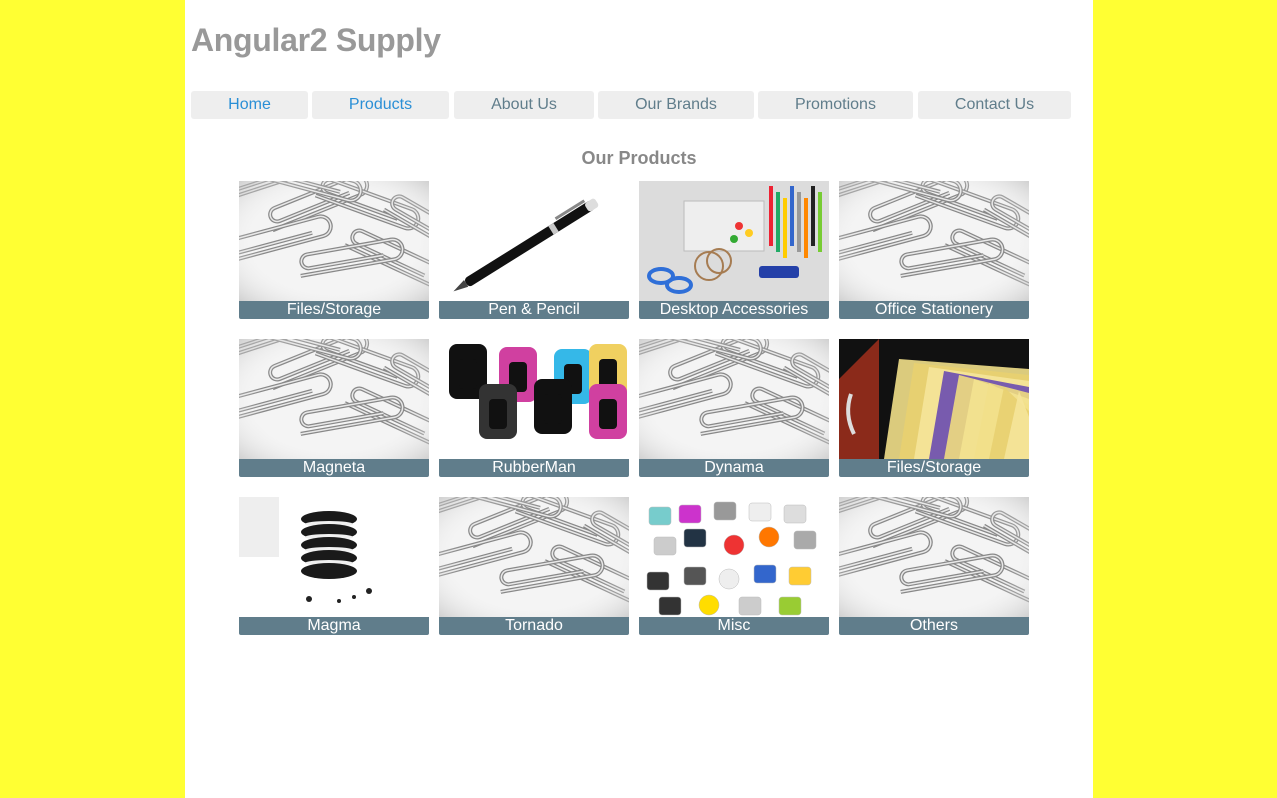 Image resolution: width=1277 pixels, height=798 pixels. Describe the element at coordinates (994, 105) in the screenshot. I see `nav-contact-us: Contact Us` at that location.